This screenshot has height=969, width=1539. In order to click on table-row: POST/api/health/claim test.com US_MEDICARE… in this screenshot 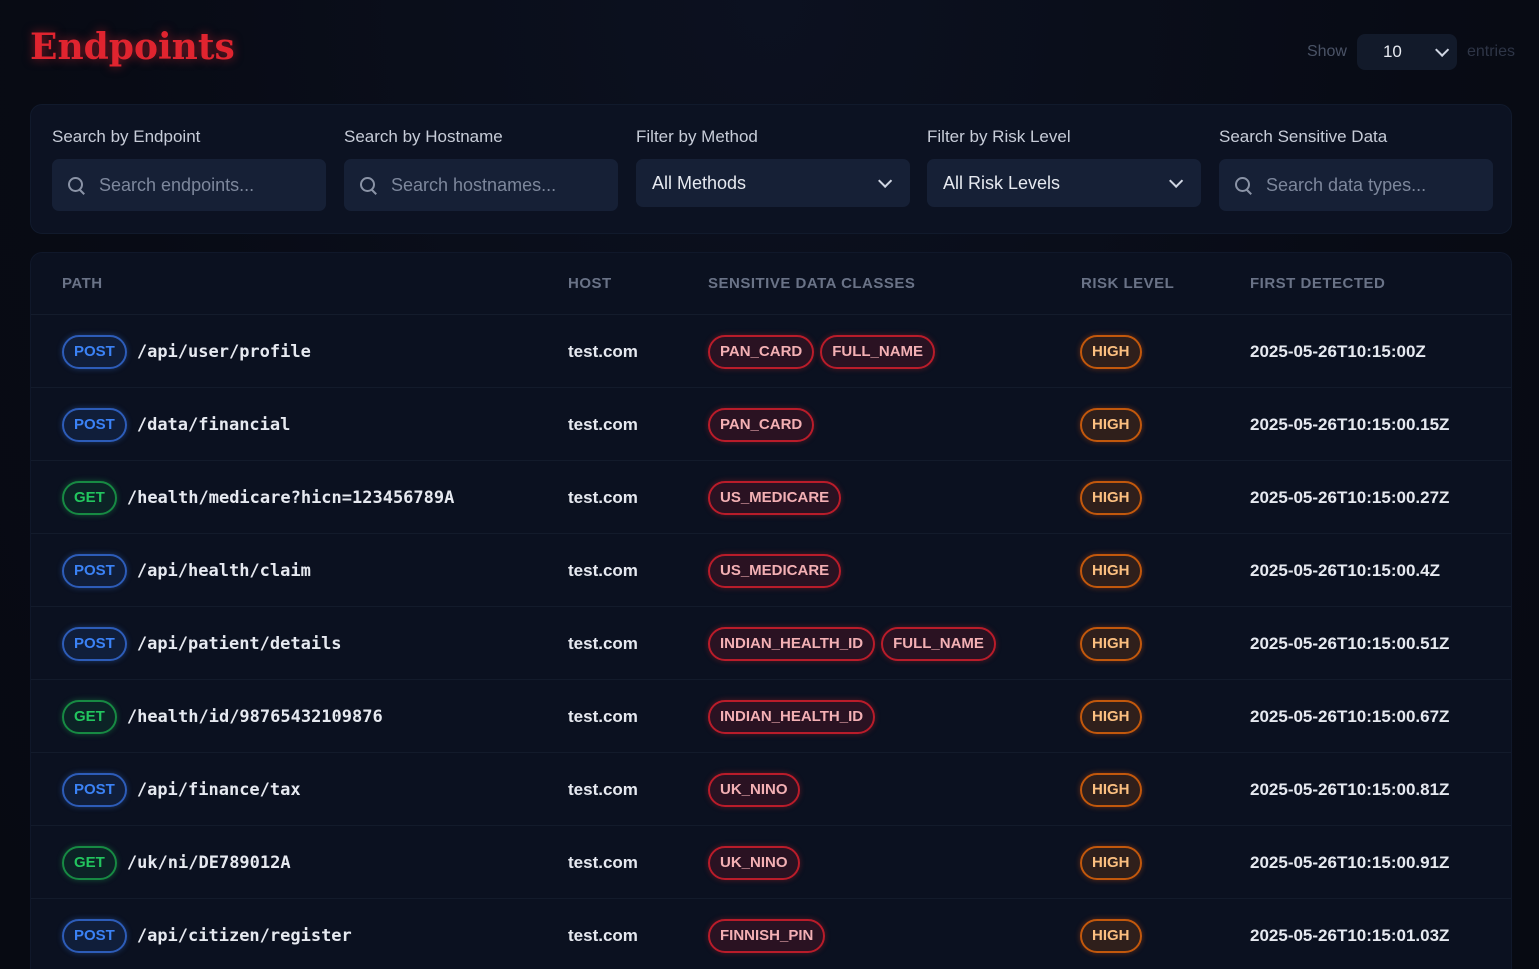, I will do `click(771, 570)`.